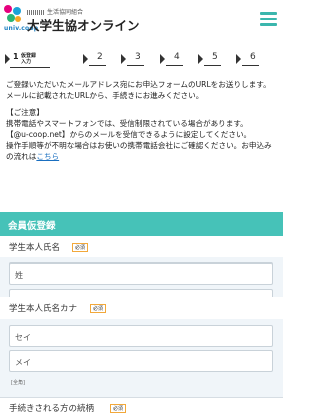 Image resolution: width=320 pixels, height=415 pixels. Describe the element at coordinates (35, 248) in the screenshot. I see `student-name-label: 学生本人氏名` at that location.